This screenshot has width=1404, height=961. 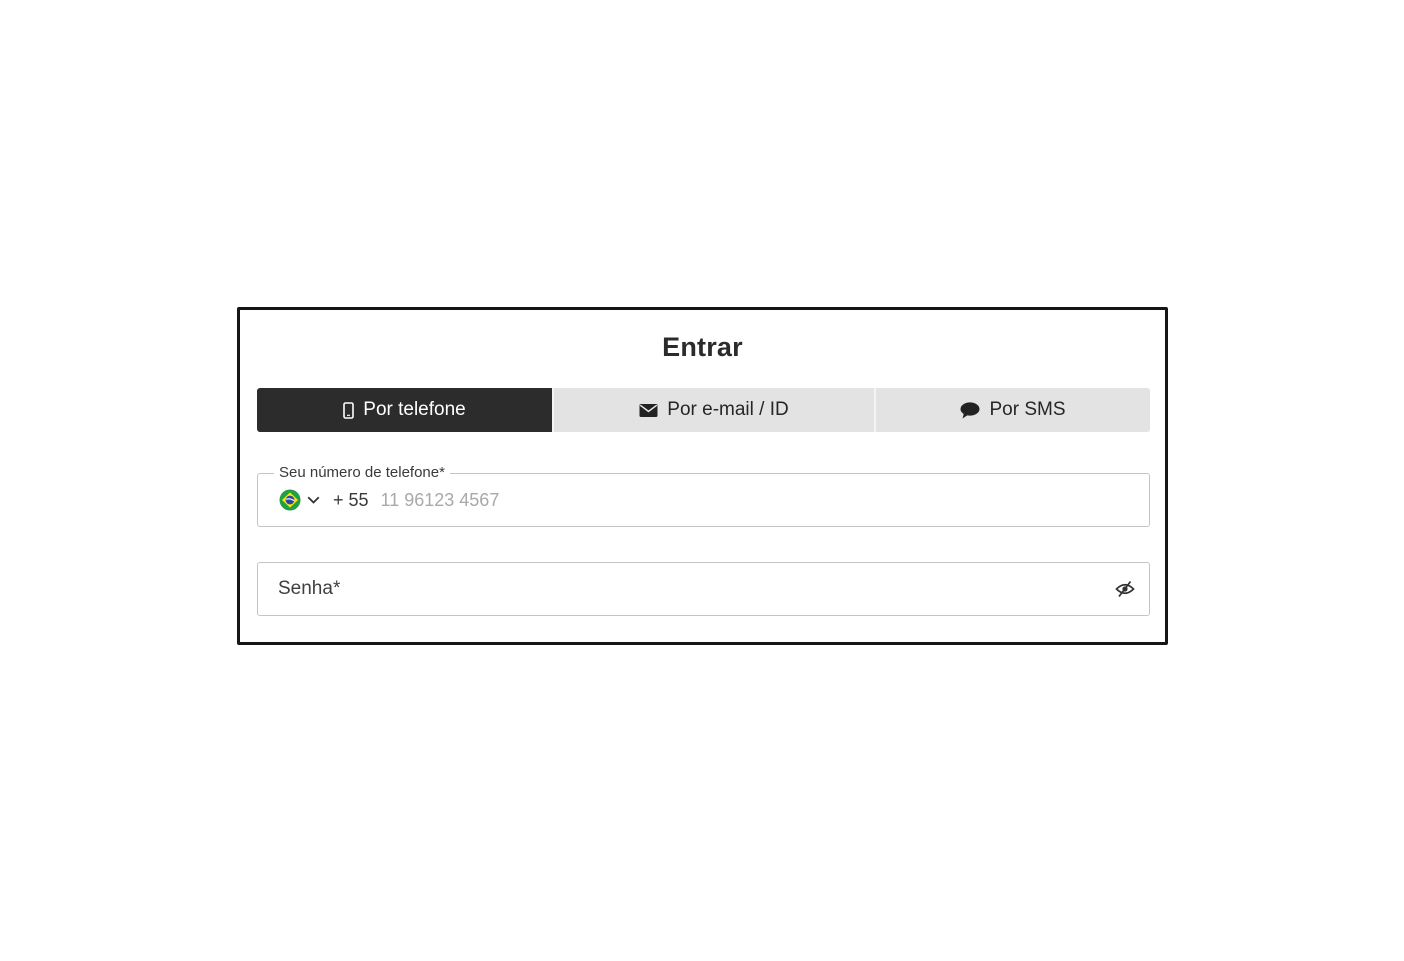 I want to click on phone-input, so click(x=630, y=500).